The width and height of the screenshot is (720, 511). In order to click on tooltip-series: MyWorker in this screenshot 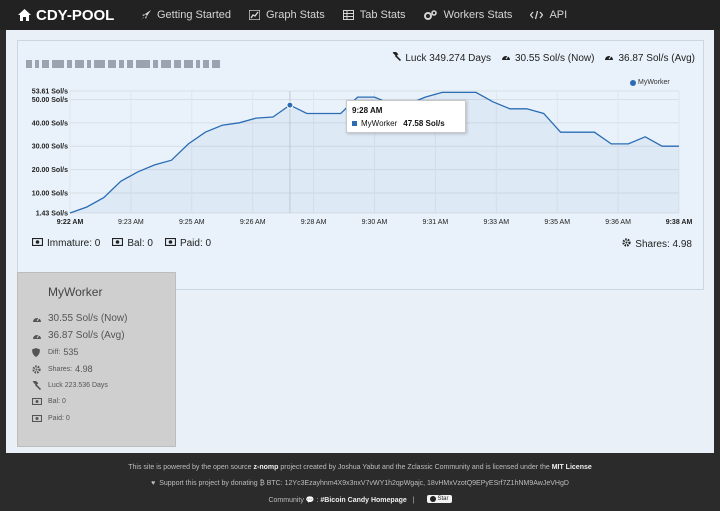, I will do `click(379, 123)`.